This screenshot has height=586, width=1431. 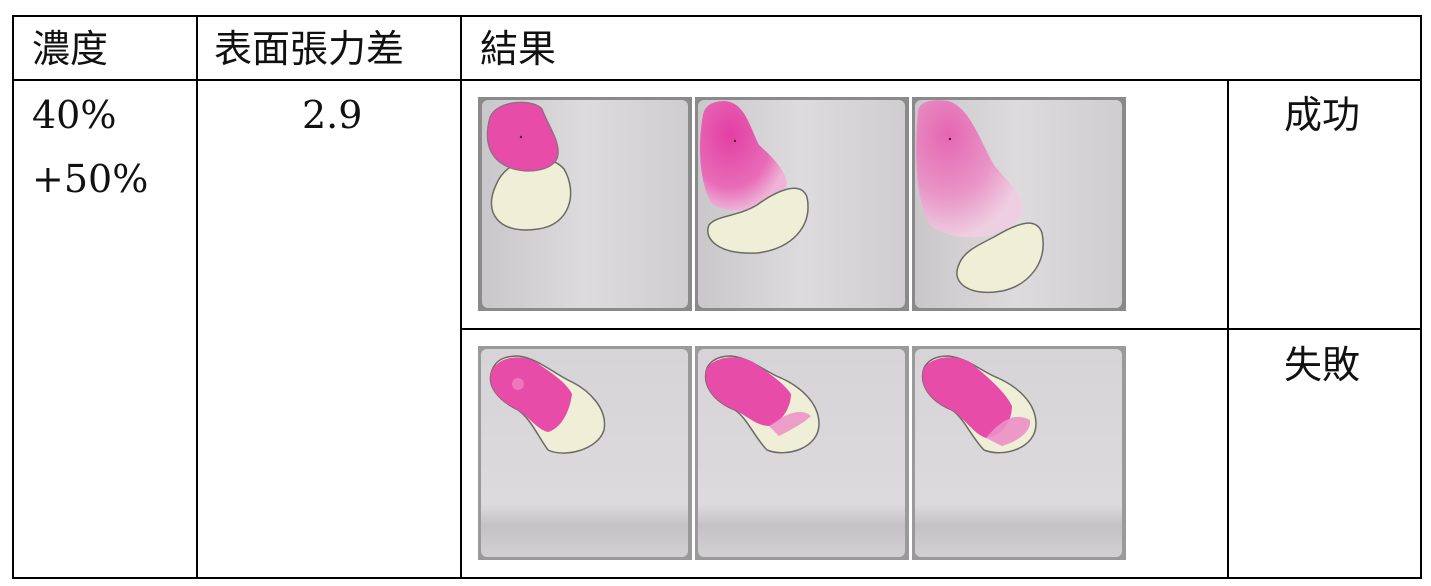 What do you see at coordinates (90, 179) in the screenshot?
I see `concentration-line-2: +50%` at bounding box center [90, 179].